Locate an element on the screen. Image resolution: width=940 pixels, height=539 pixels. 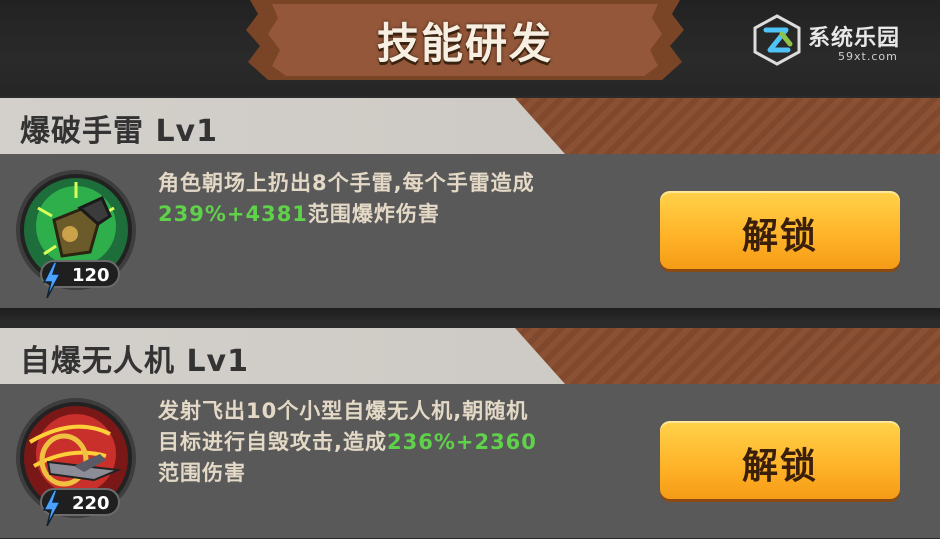
energy-cost: 220 is located at coordinates (91, 503).